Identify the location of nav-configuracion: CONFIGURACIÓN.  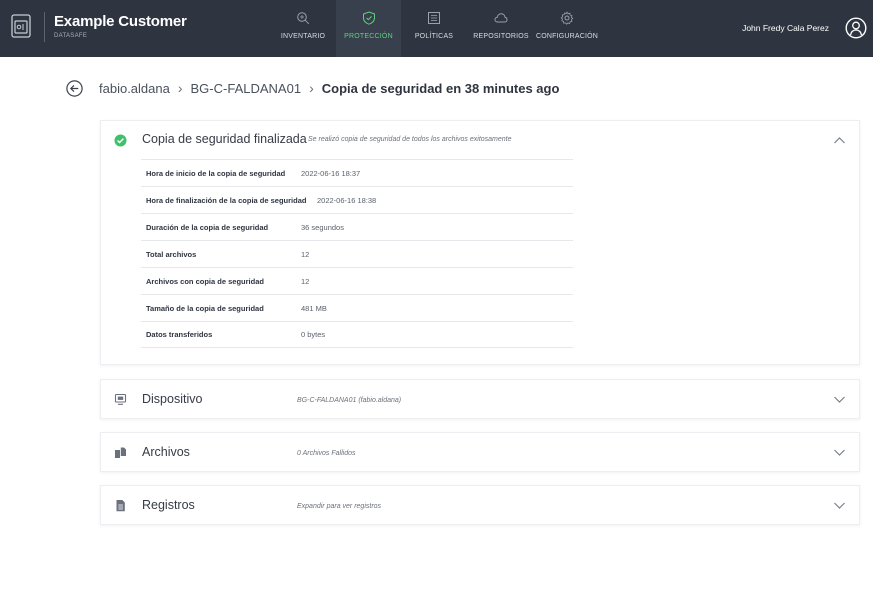
(567, 28).